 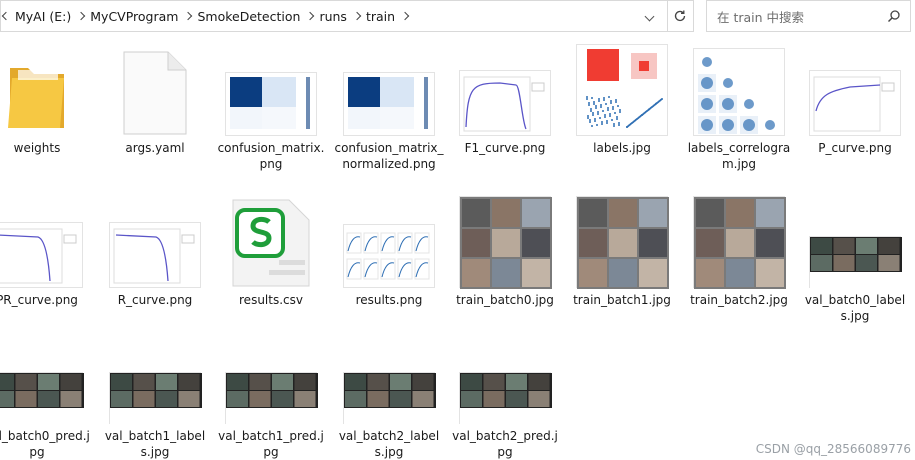 What do you see at coordinates (271, 242) in the screenshot?
I see `csv-thumbnail-icon` at bounding box center [271, 242].